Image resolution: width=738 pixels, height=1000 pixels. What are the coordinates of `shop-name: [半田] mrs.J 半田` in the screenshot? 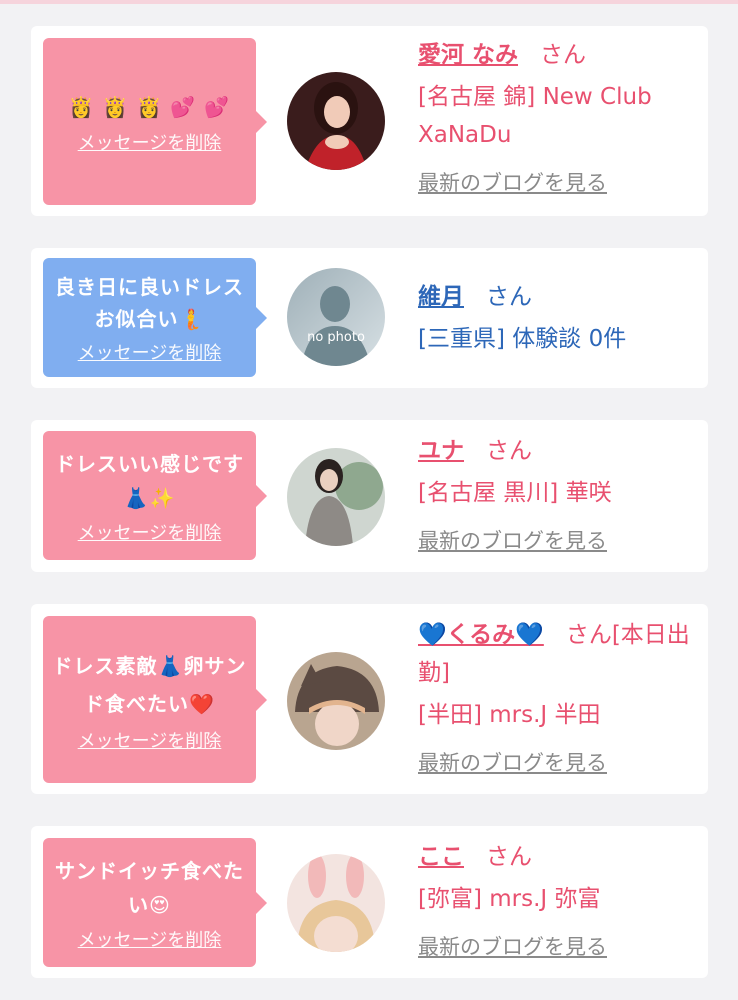 It's located at (509, 715).